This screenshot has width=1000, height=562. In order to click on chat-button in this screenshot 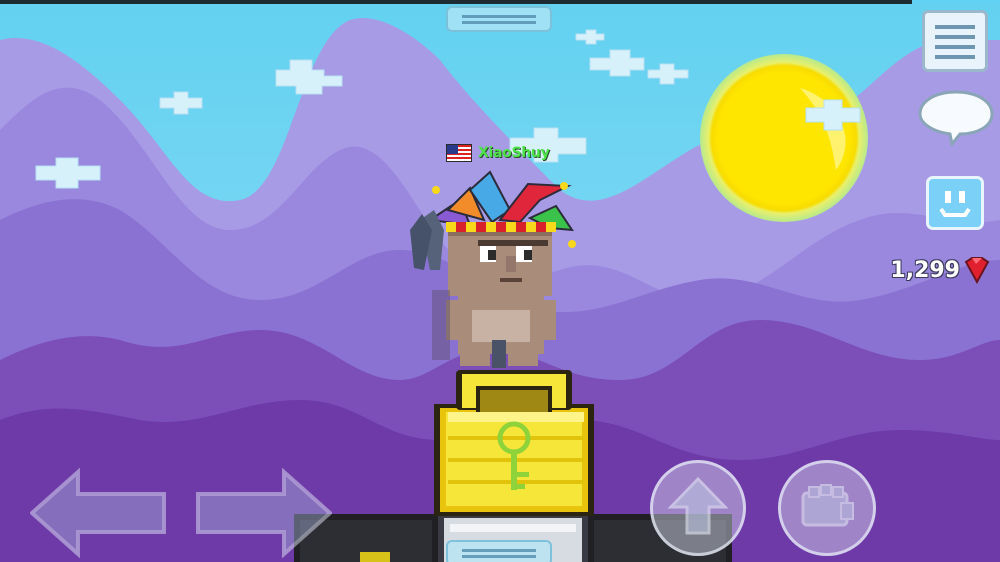, I will do `click(956, 117)`.